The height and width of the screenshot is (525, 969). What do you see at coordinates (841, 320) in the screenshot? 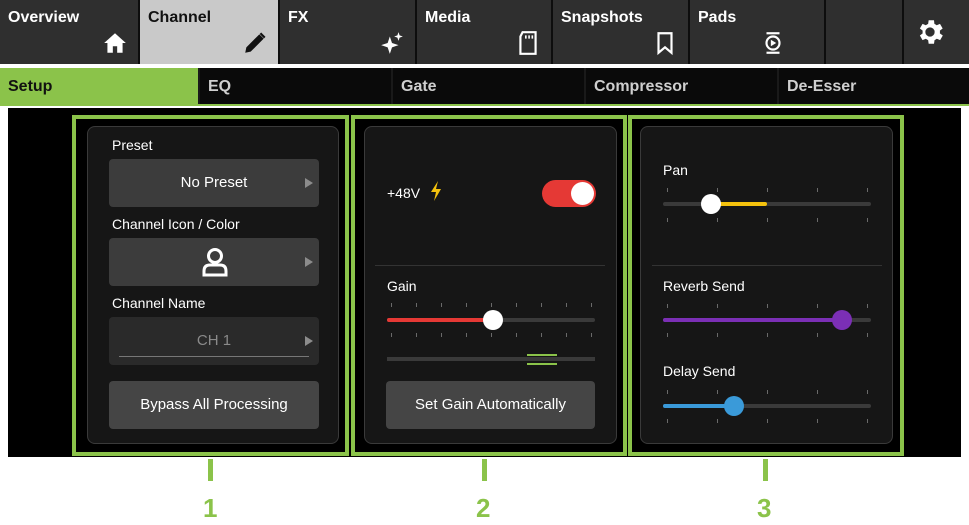
I see `reverb-send-slider-thumb` at bounding box center [841, 320].